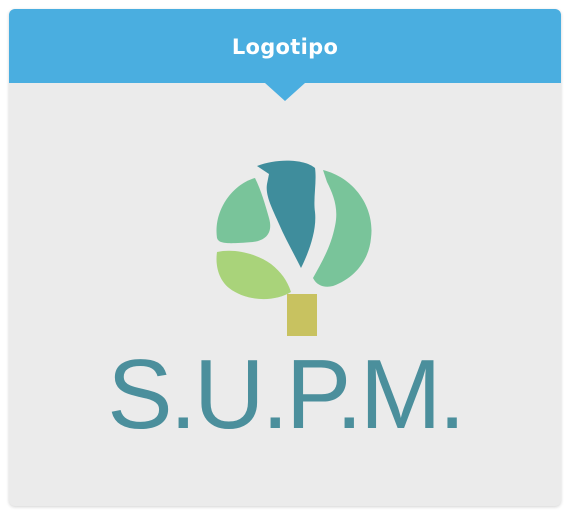  What do you see at coordinates (286, 394) in the screenshot?
I see `logo-wordmark: S.U.P.M.` at bounding box center [286, 394].